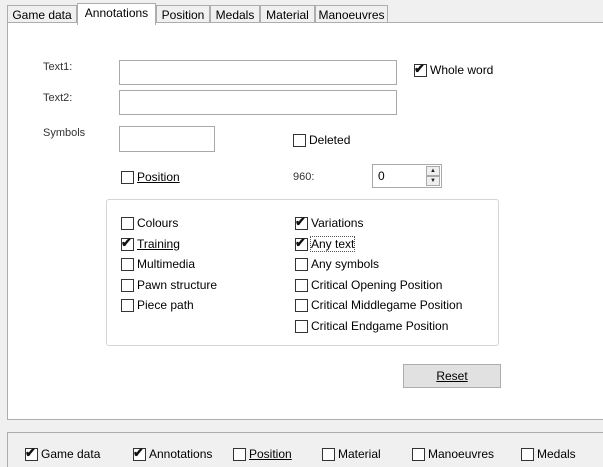 The image size is (603, 467). I want to click on position-checkbox: Position, so click(150, 177).